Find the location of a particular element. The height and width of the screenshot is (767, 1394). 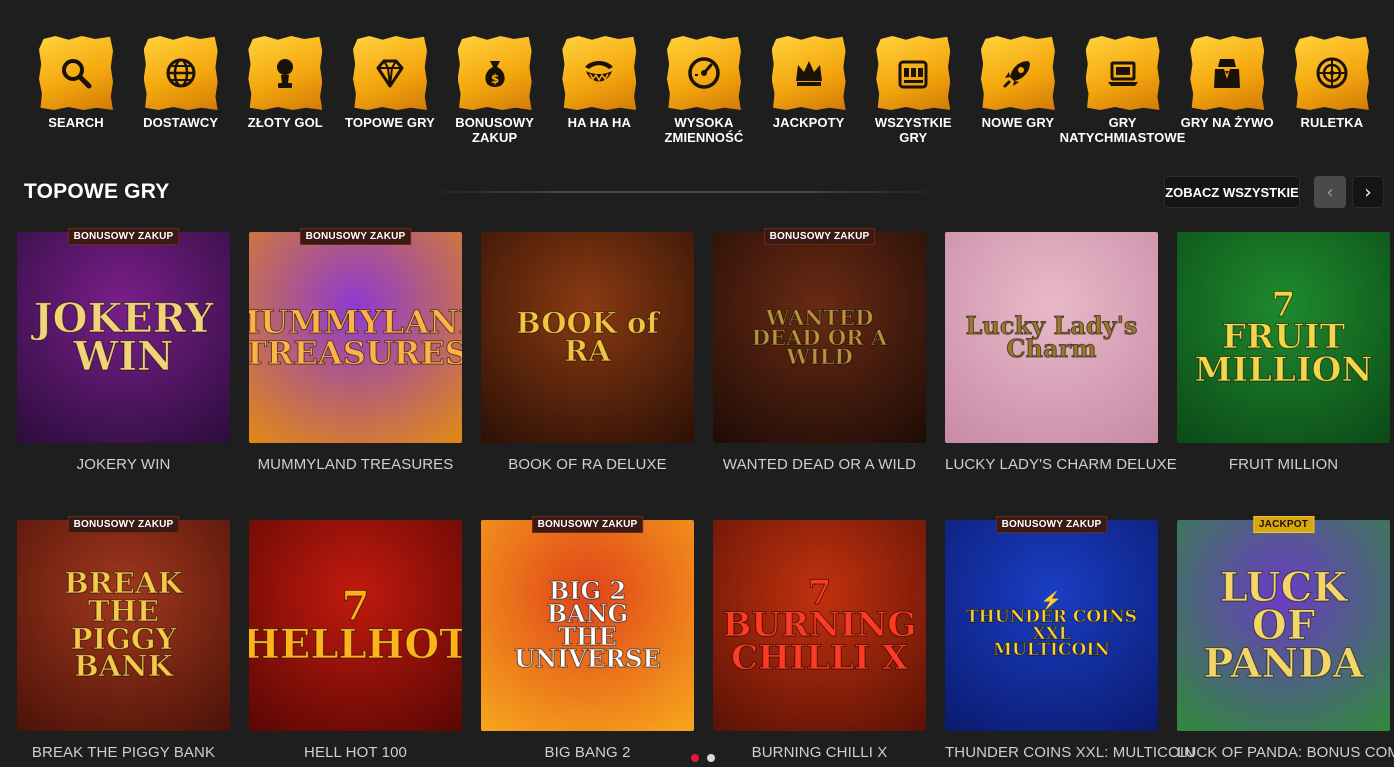

game-thumbnail: BREAK THE PIGGY BANK is located at coordinates (123, 625).